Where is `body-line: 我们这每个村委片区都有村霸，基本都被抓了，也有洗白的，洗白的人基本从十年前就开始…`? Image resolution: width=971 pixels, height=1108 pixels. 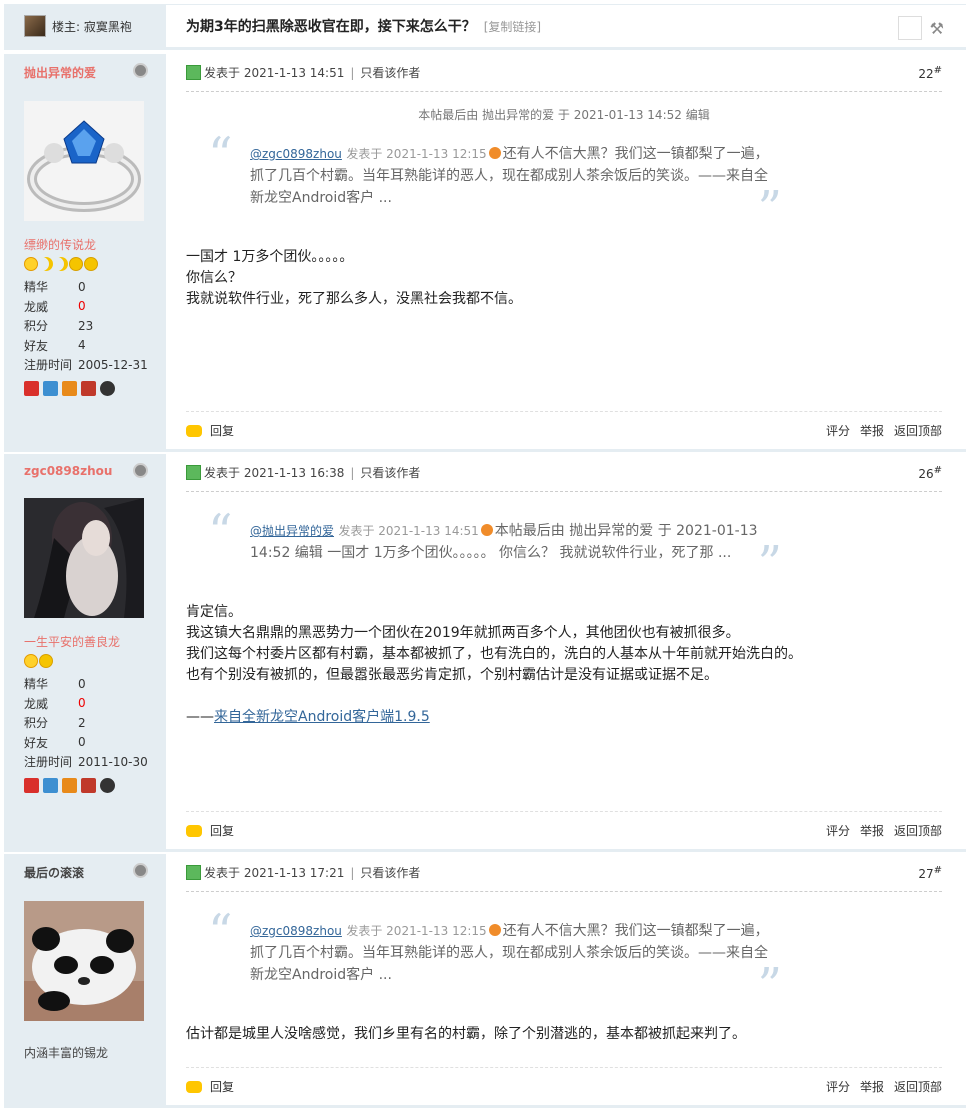 body-line: 我们这每个村委片区都有村霸，基本都被抓了，也有洗白的，洗白的人基本从十年前就开始… is located at coordinates (494, 654).